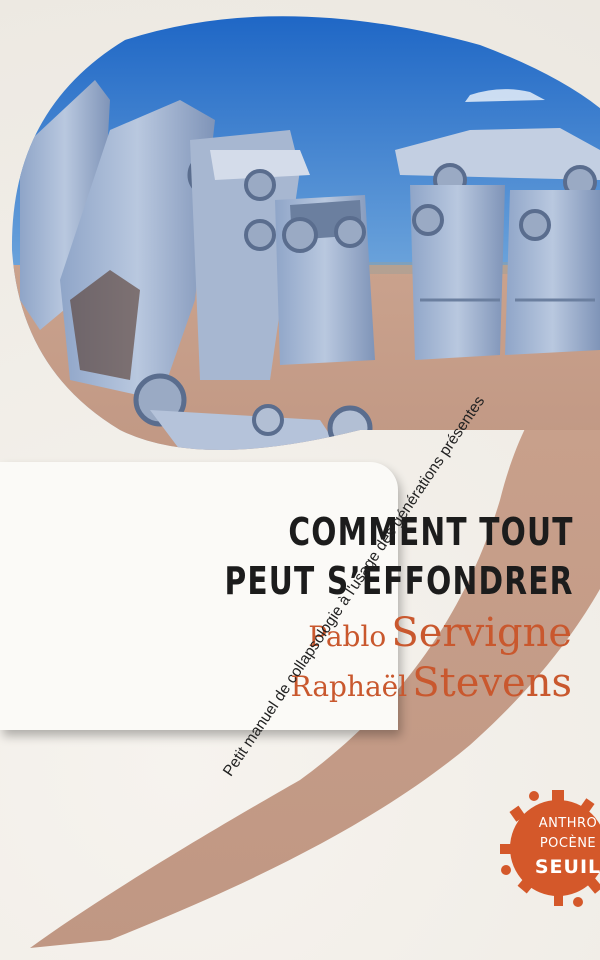  I want to click on author-1: Pablo Servigne, so click(440, 633).